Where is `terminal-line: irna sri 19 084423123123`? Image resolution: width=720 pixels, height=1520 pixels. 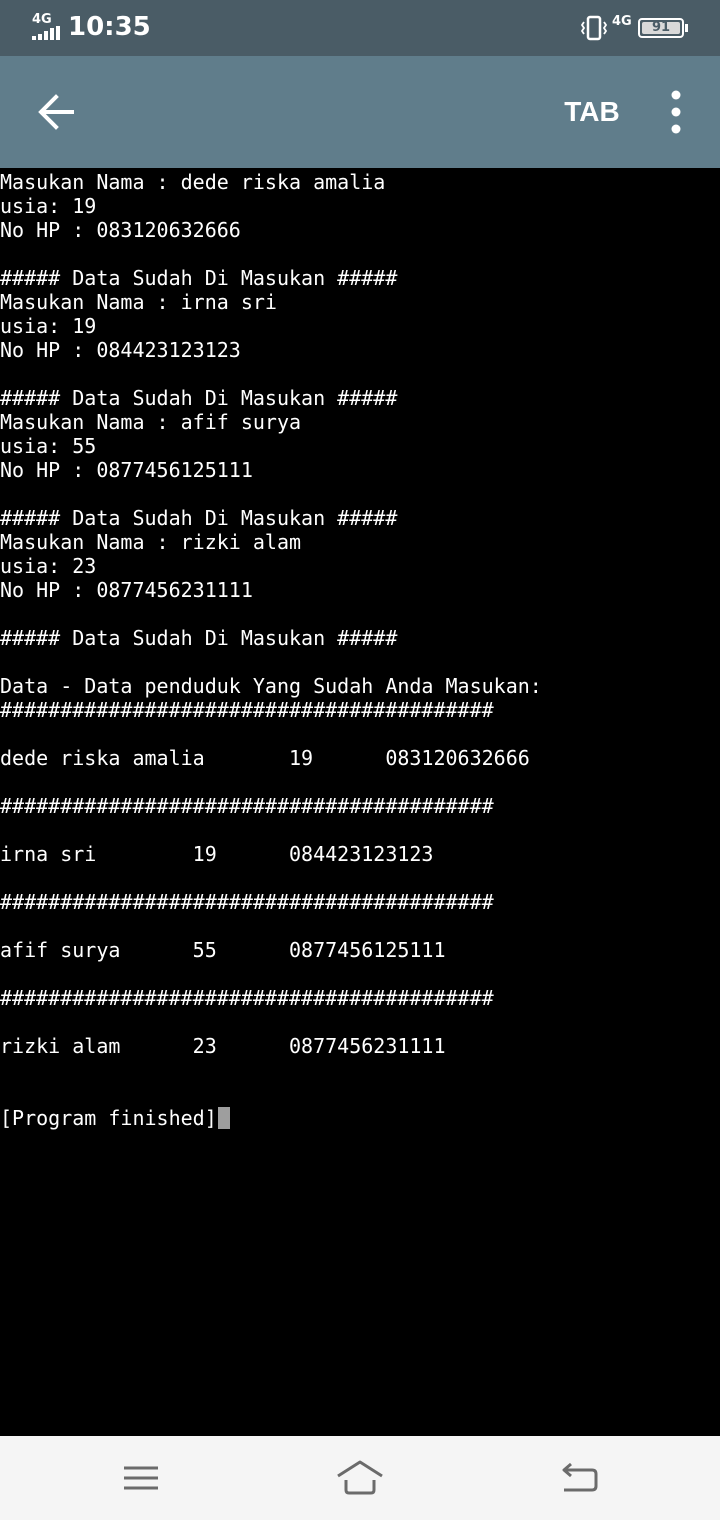
terminal-line: irna sri 19 084423123123 is located at coordinates (217, 854).